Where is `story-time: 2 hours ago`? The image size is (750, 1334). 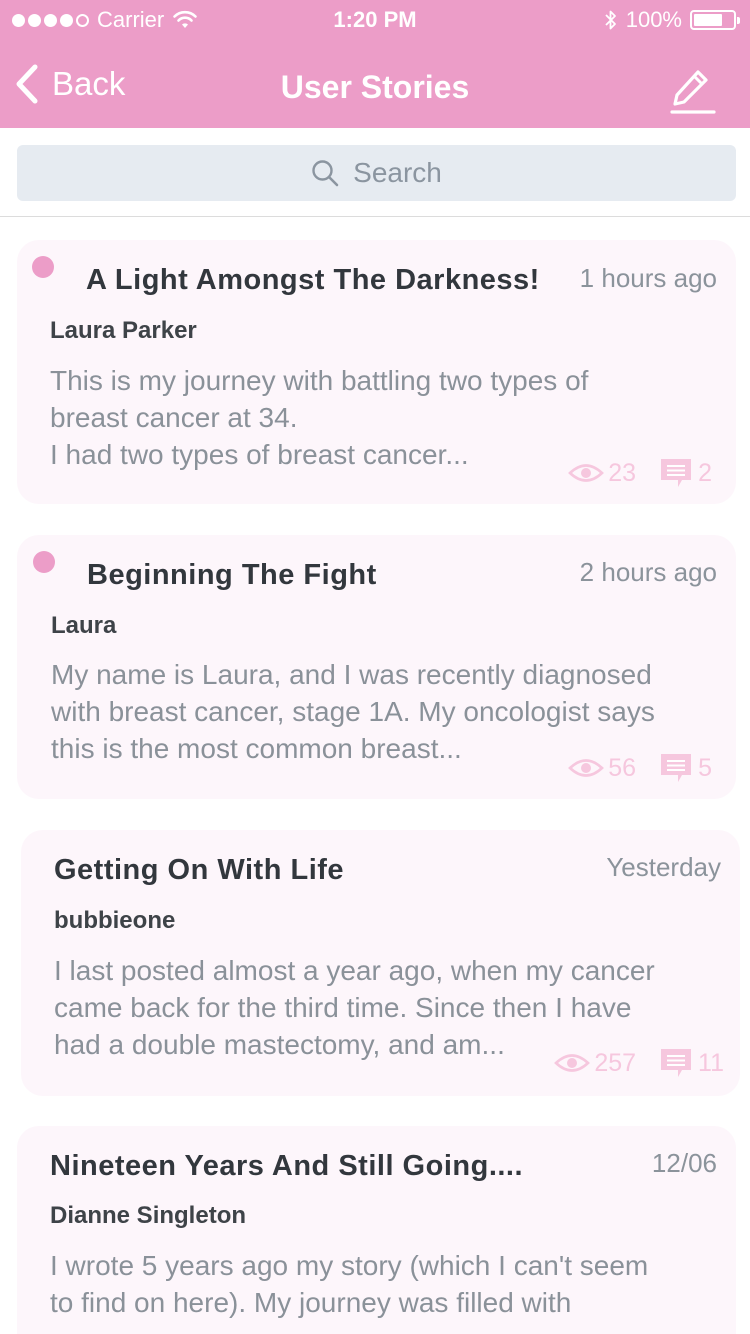
story-time: 2 hours ago is located at coordinates (648, 572).